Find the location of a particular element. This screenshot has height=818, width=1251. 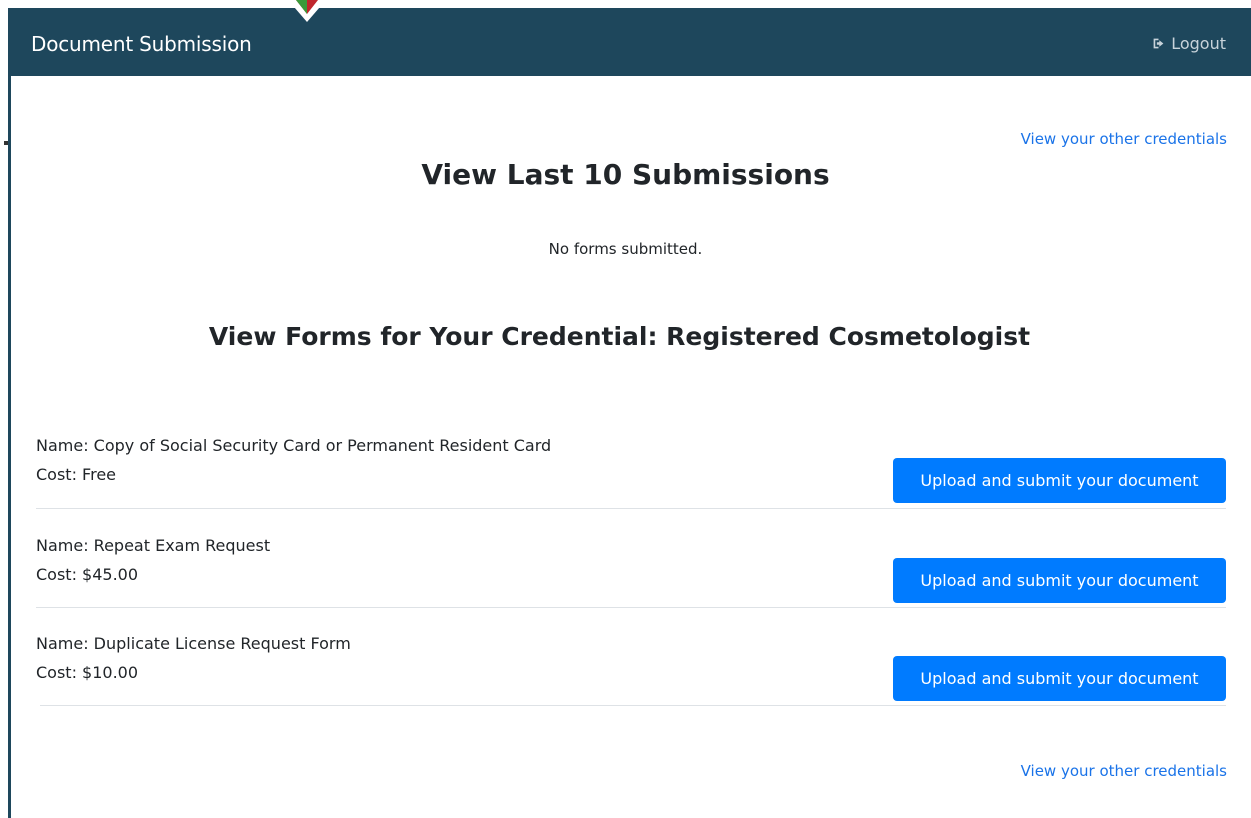

navbar: Document Submission Logout is located at coordinates (629, 42).